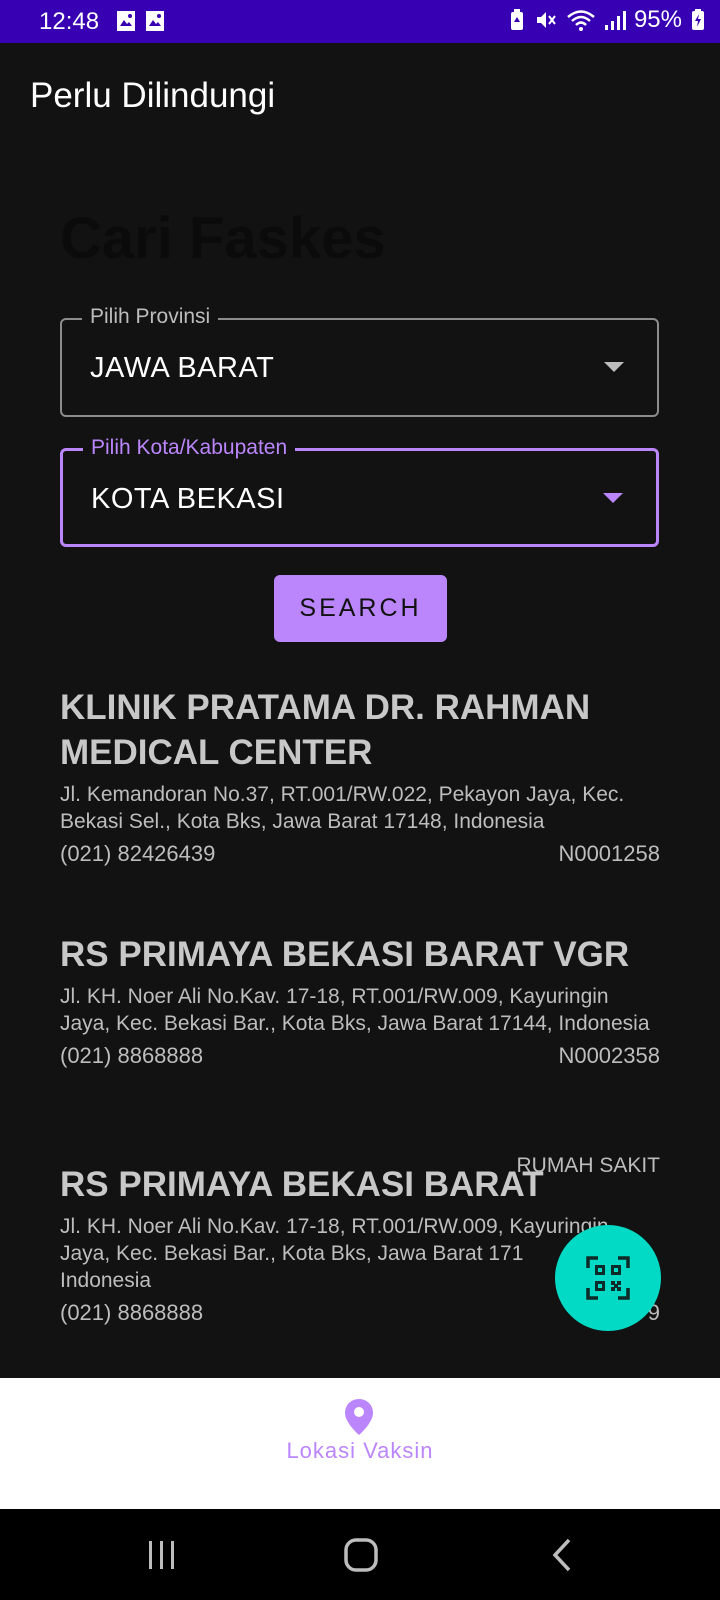  Describe the element at coordinates (359, 491) in the screenshot. I see `city-dropdown: Pilih Kota/Kabupaten KOTA BEKASI` at that location.